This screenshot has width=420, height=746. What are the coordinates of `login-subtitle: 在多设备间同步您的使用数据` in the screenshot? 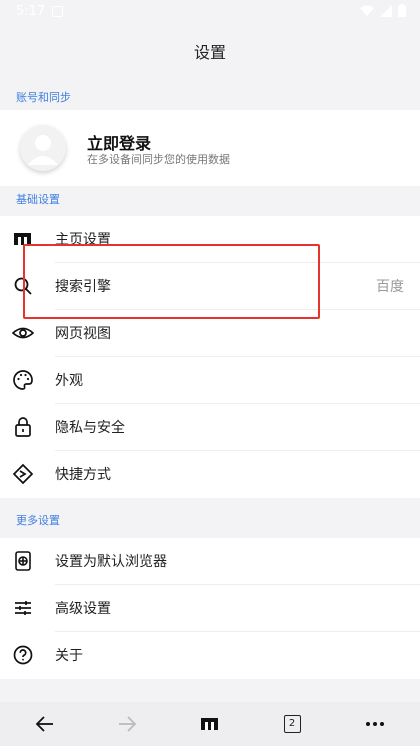 It's located at (158, 159).